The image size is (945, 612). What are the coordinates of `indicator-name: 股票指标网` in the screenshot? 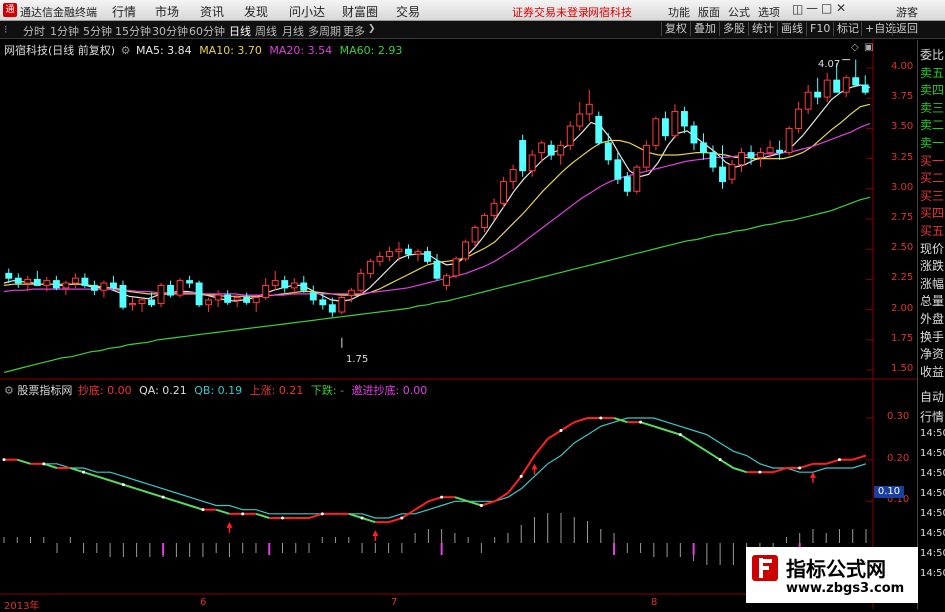 It's located at (44, 390).